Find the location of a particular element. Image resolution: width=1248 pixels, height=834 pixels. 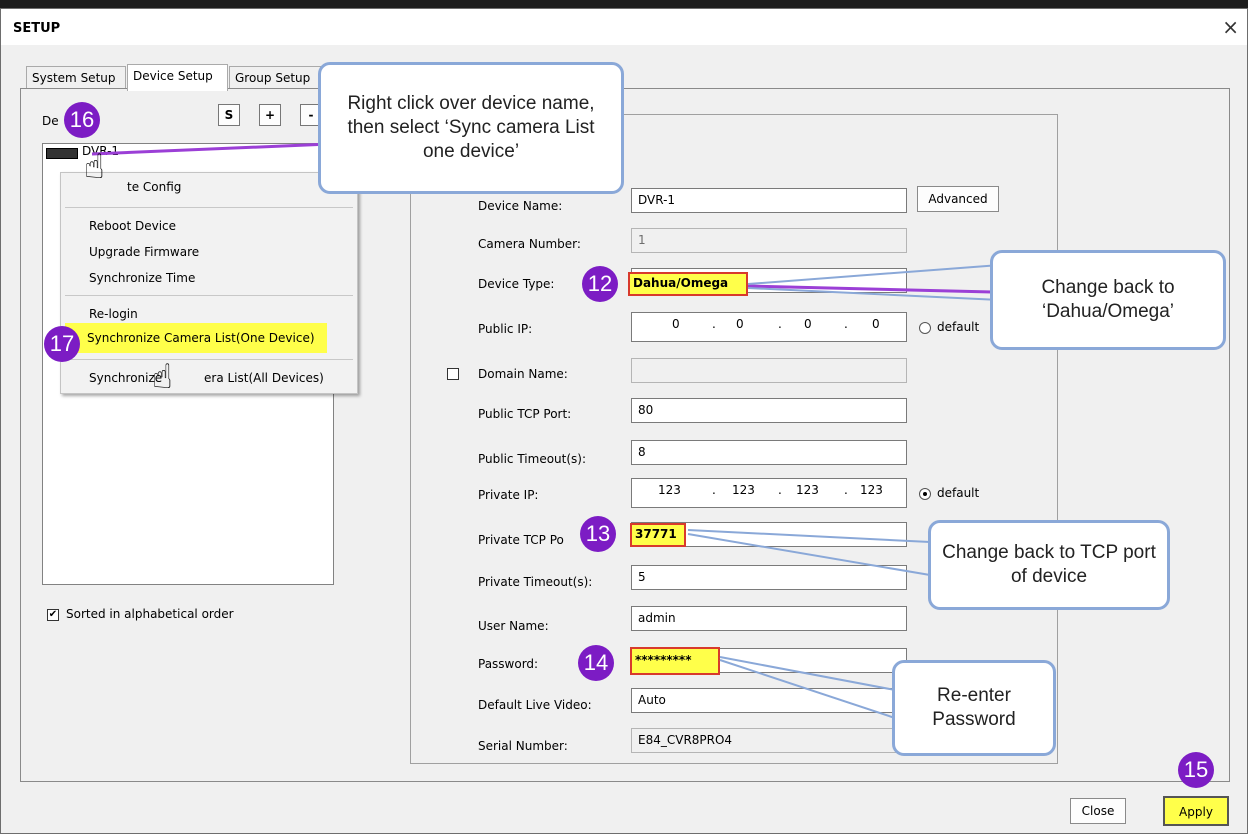

close-button: Close is located at coordinates (1098, 811).